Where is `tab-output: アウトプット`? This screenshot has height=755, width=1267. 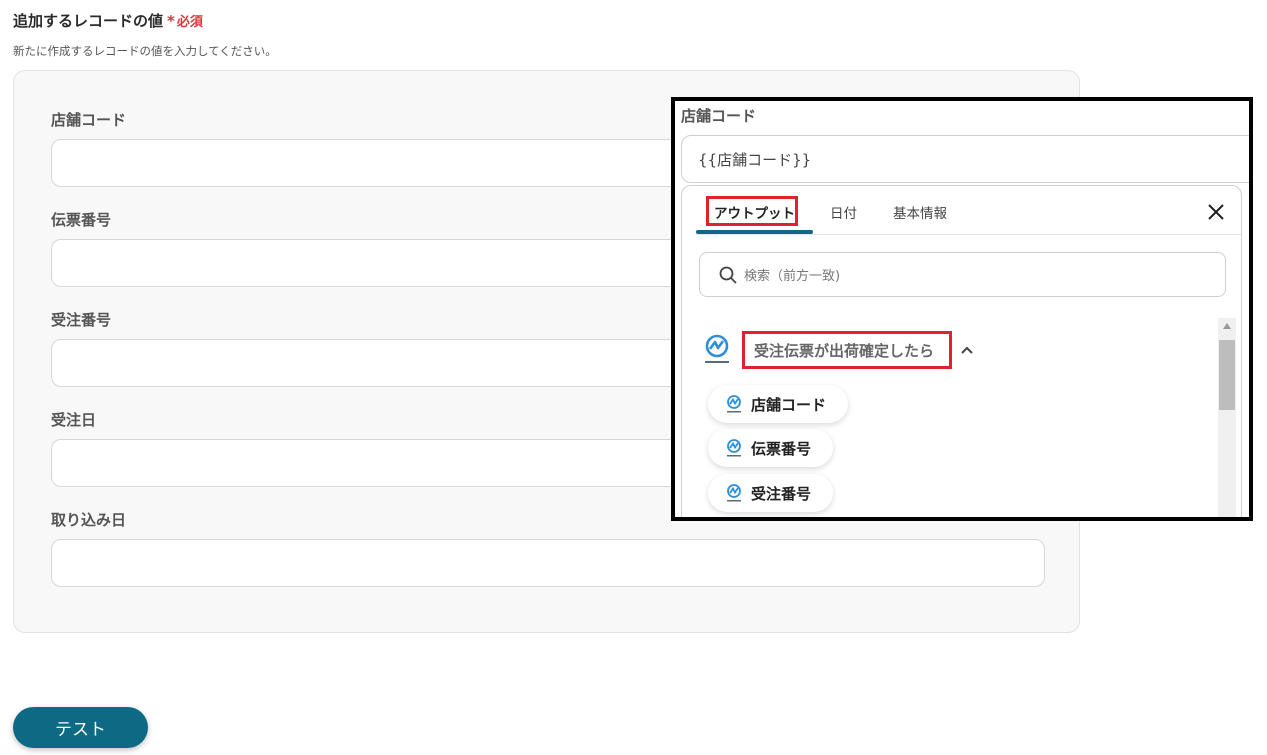
tab-output: アウトプット is located at coordinates (754, 212).